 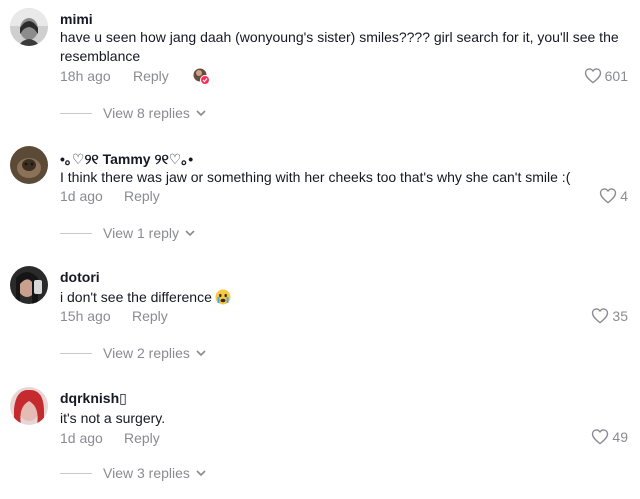 What do you see at coordinates (616, 75) in the screenshot?
I see `like-count: 601` at bounding box center [616, 75].